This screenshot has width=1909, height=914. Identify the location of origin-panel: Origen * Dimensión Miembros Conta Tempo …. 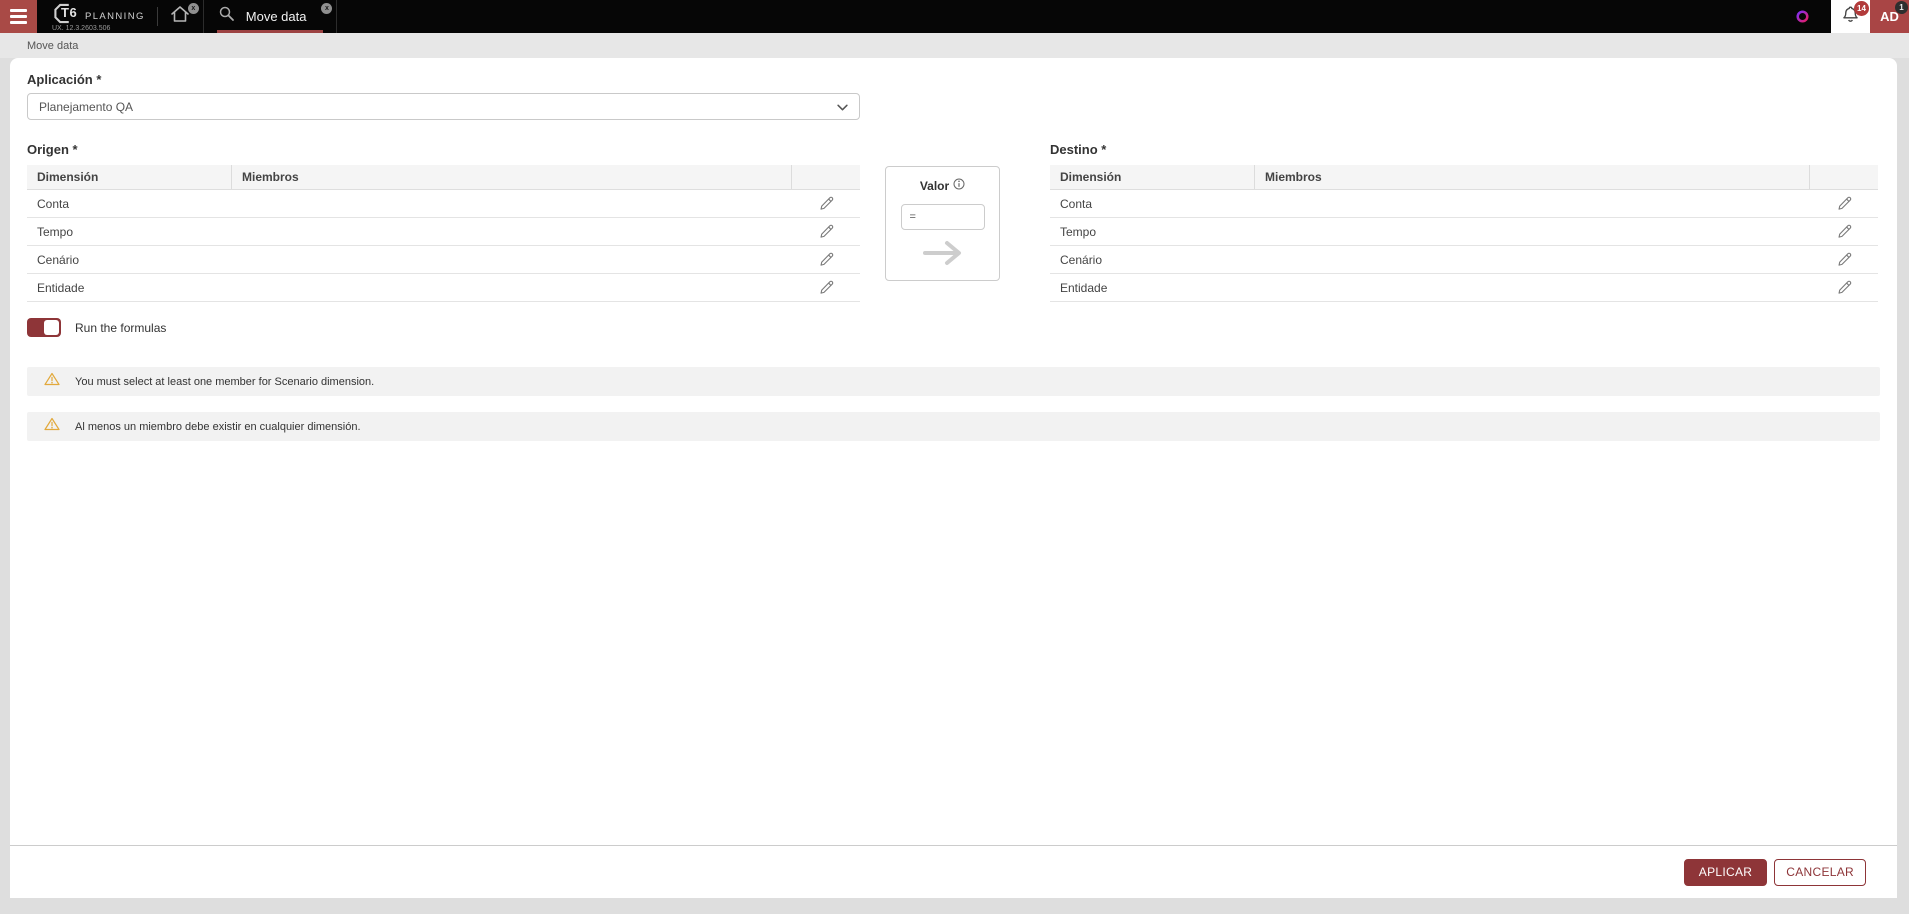
(443, 222).